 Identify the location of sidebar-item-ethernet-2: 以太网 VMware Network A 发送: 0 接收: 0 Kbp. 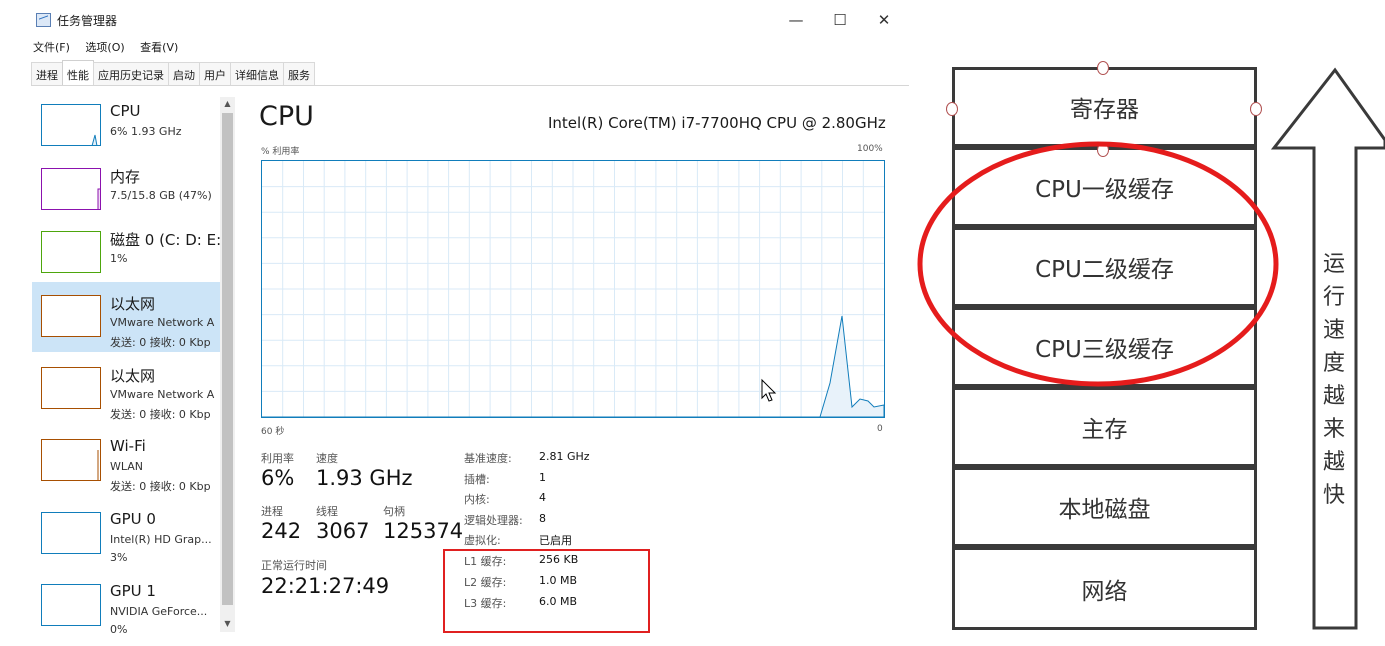
(126, 389).